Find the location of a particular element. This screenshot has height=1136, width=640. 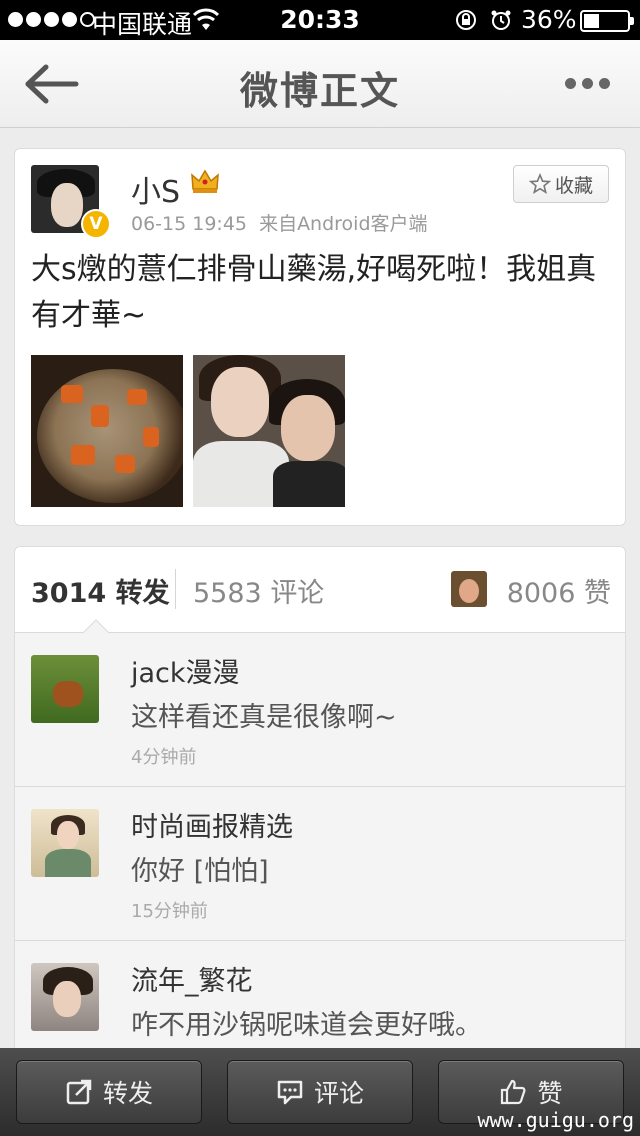

nav-bar: 微博正文 is located at coordinates (320, 84).